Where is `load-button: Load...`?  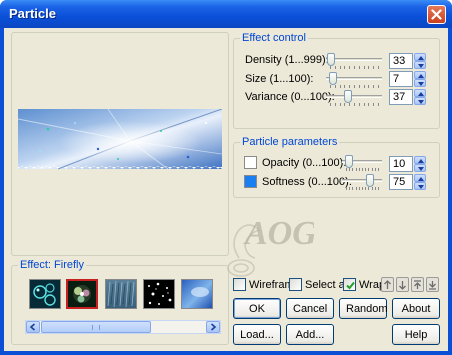
load-button: Load... is located at coordinates (257, 334).